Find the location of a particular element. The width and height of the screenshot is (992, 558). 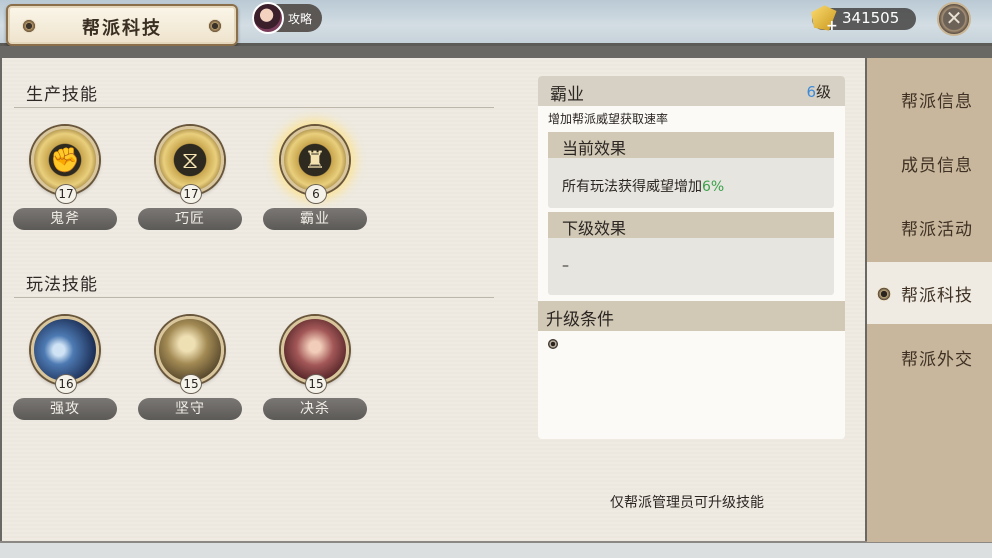

current-effect-text: 所有玩法获得威望增加6% is located at coordinates (643, 186).